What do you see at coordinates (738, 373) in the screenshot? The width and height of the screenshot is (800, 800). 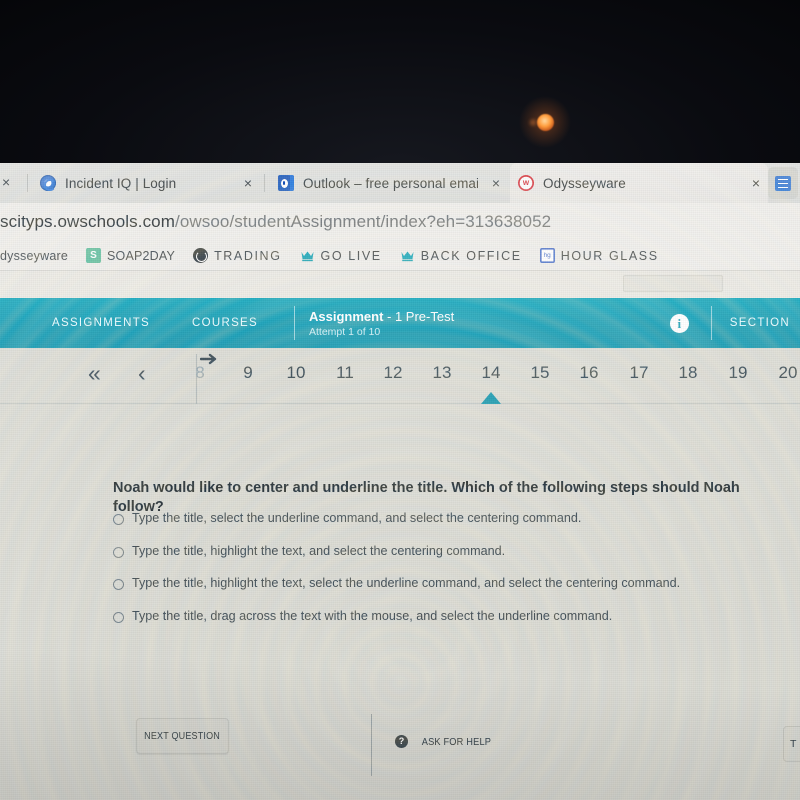 I see `pager-number-19: 19` at bounding box center [738, 373].